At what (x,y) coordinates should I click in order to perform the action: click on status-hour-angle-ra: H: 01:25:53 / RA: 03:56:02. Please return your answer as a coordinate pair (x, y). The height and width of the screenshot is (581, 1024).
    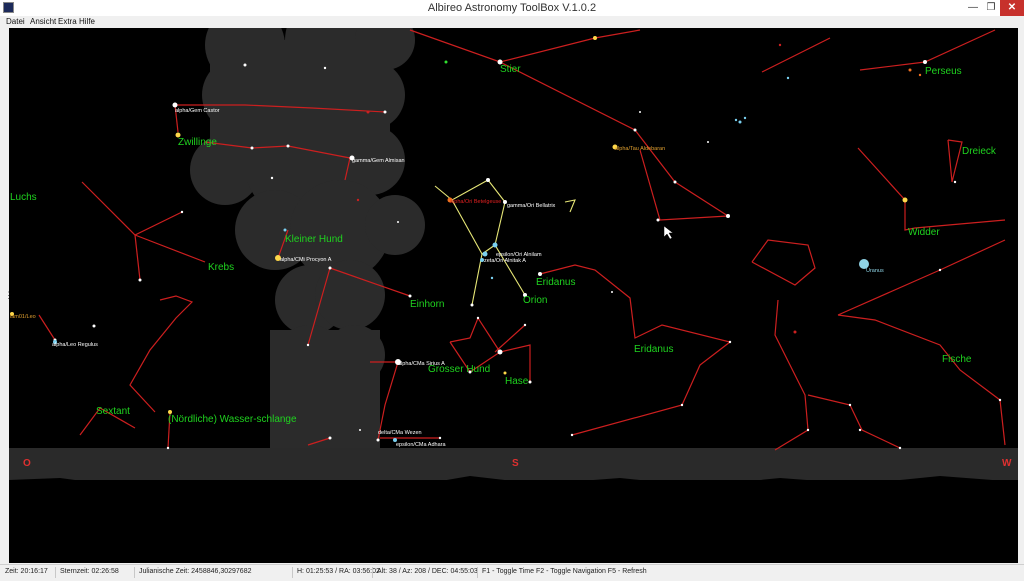
    Looking at the image, I should click on (338, 571).